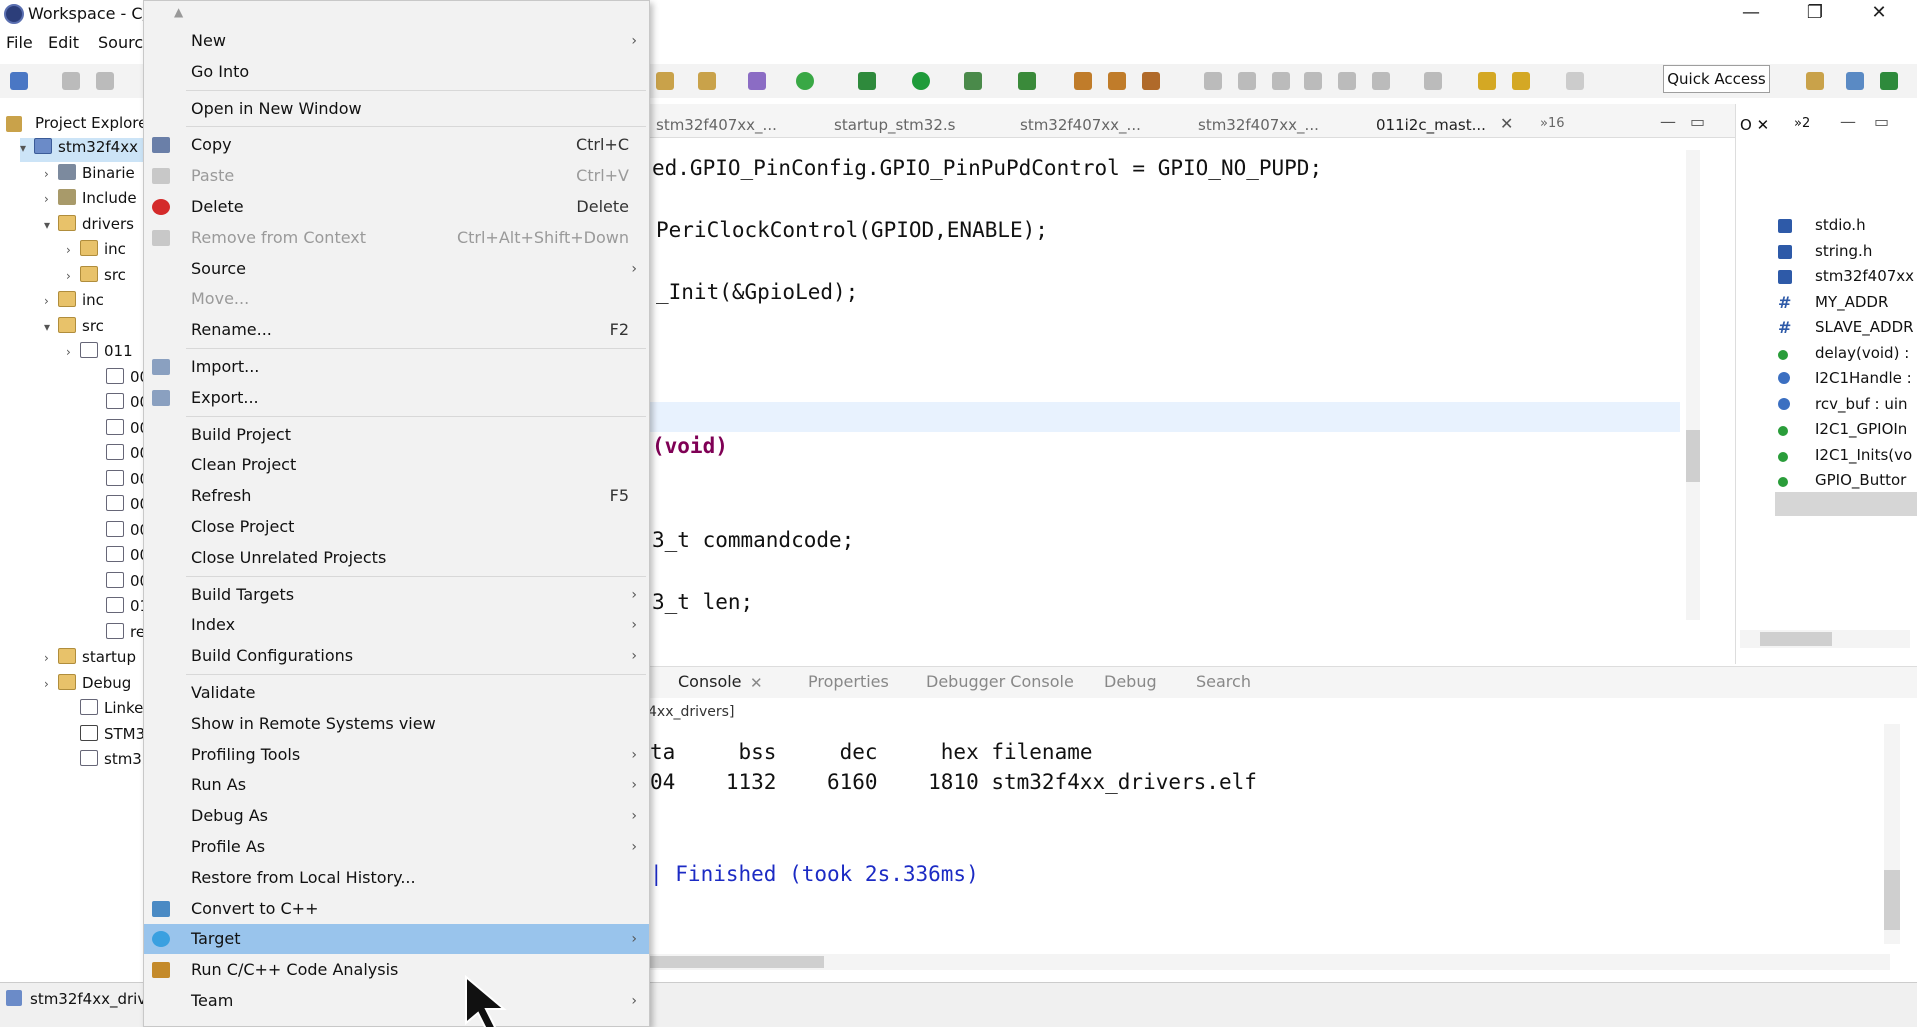  Describe the element at coordinates (1693, 385) in the screenshot. I see `editor-vertical-scrollbar` at that location.